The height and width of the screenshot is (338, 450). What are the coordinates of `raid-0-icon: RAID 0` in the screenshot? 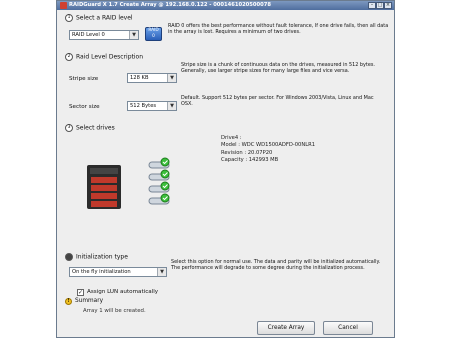 It's located at (153, 34).